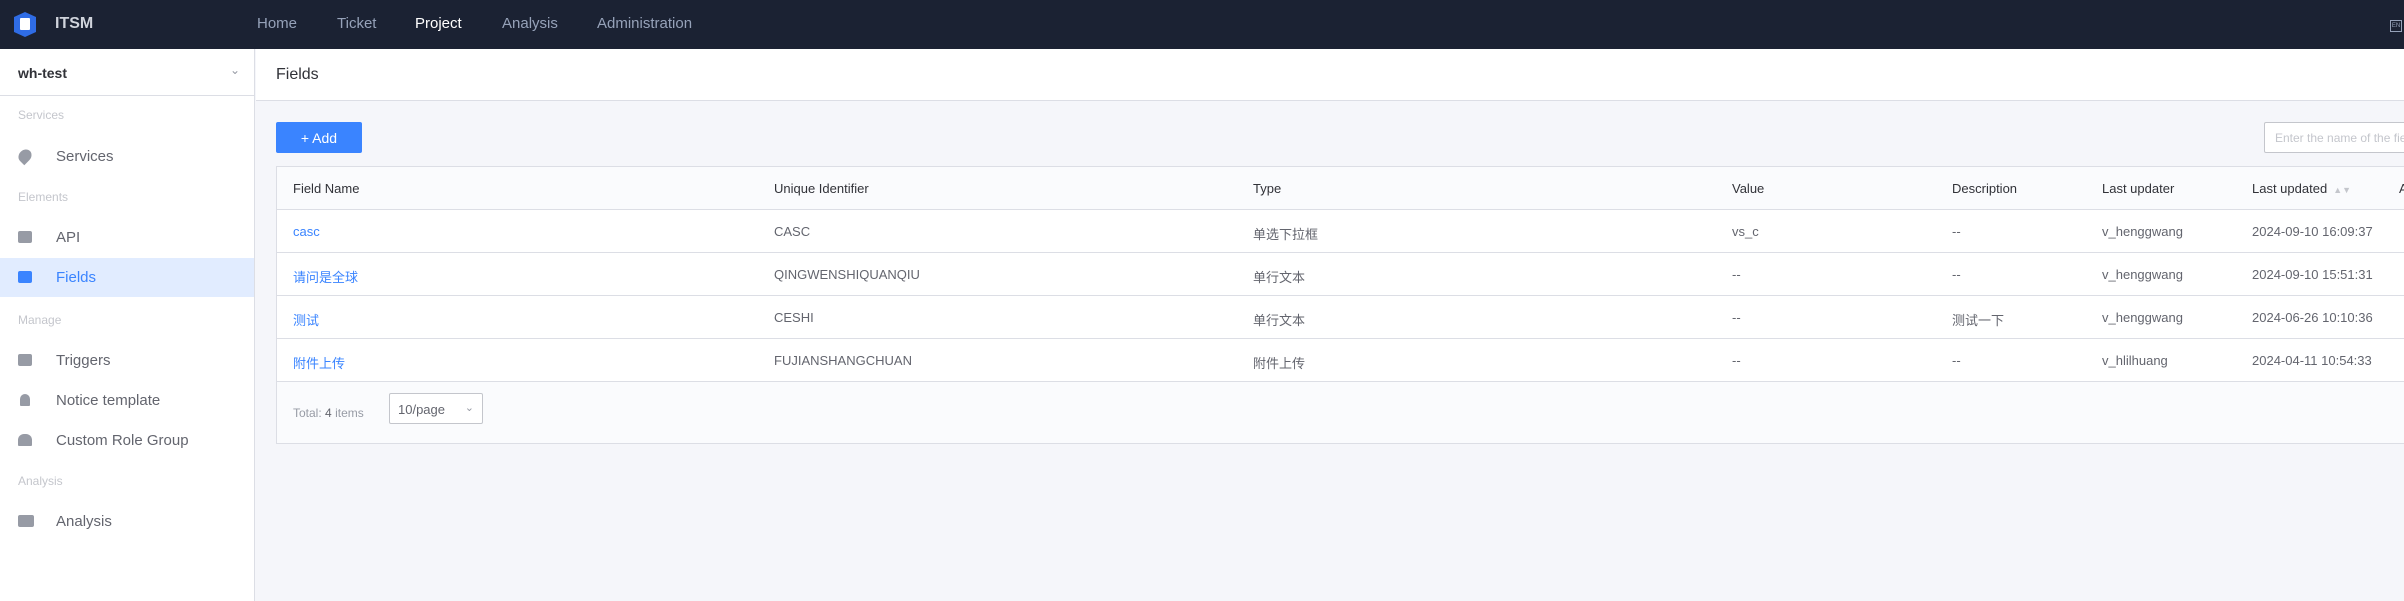  Describe the element at coordinates (843, 360) in the screenshot. I see `table-cell: FUJIANSHANGCHUAN` at that location.